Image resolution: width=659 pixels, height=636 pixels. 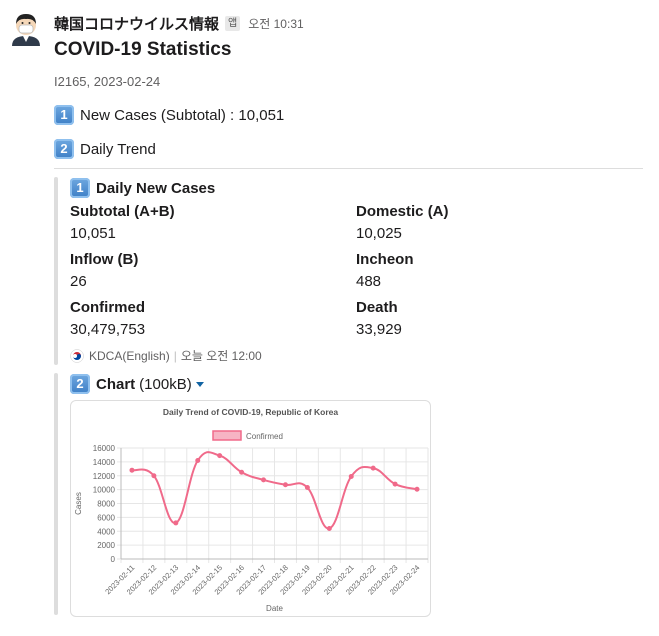 I want to click on field-label: Subtotal (A+B), so click(x=122, y=211).